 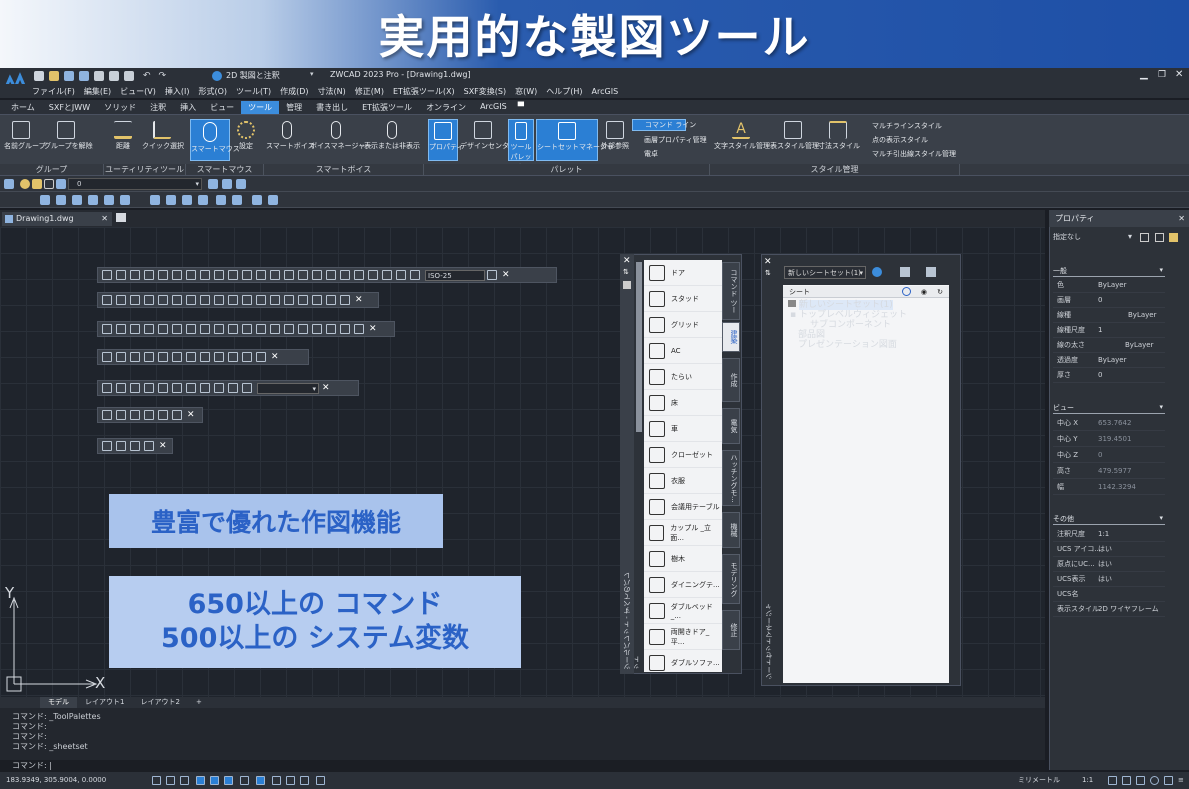 I want to click on prop-row: 透過度 ByLayer, so click(x=1109, y=360).